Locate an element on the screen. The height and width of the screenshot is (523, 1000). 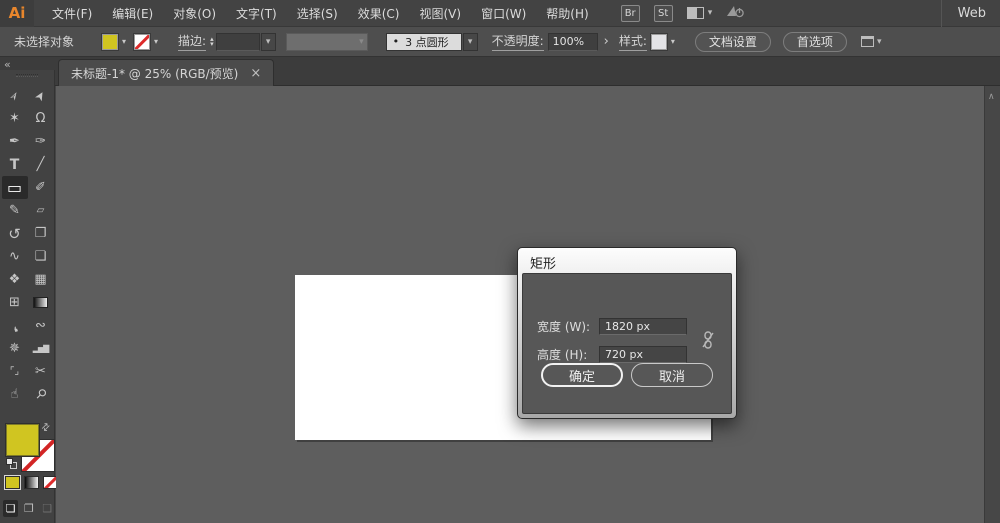
column-graph-tool: ▂▅▇ is located at coordinates (41, 348).